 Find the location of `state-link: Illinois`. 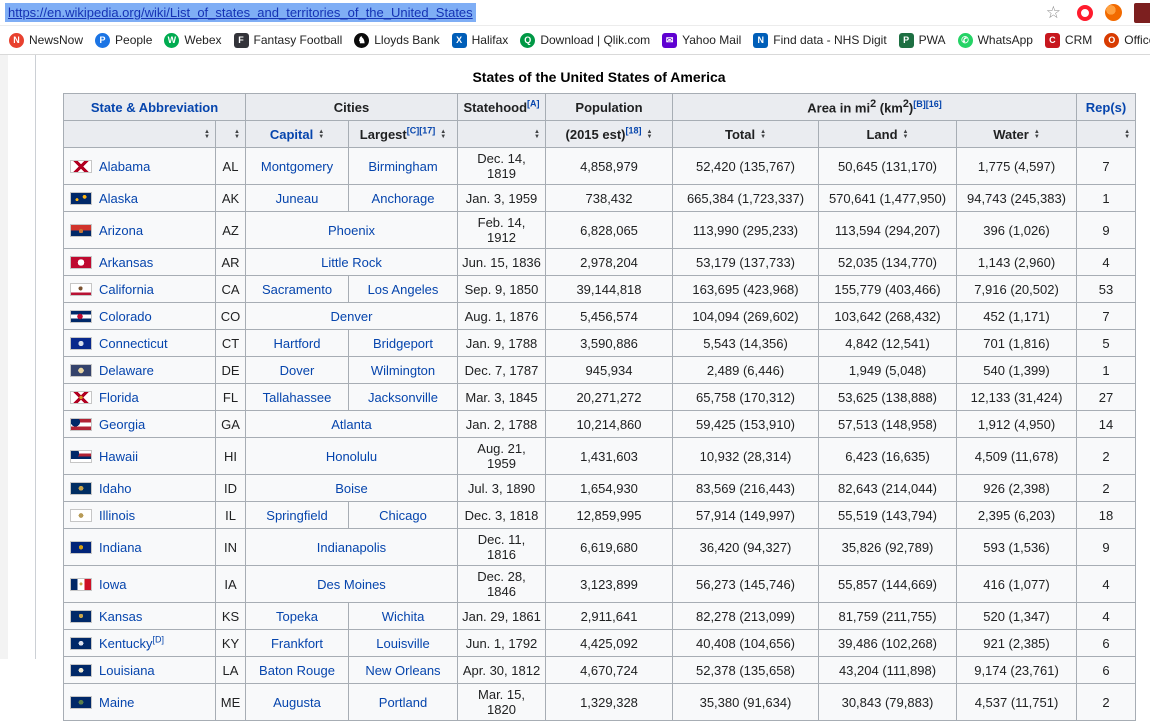

state-link: Illinois is located at coordinates (117, 515).